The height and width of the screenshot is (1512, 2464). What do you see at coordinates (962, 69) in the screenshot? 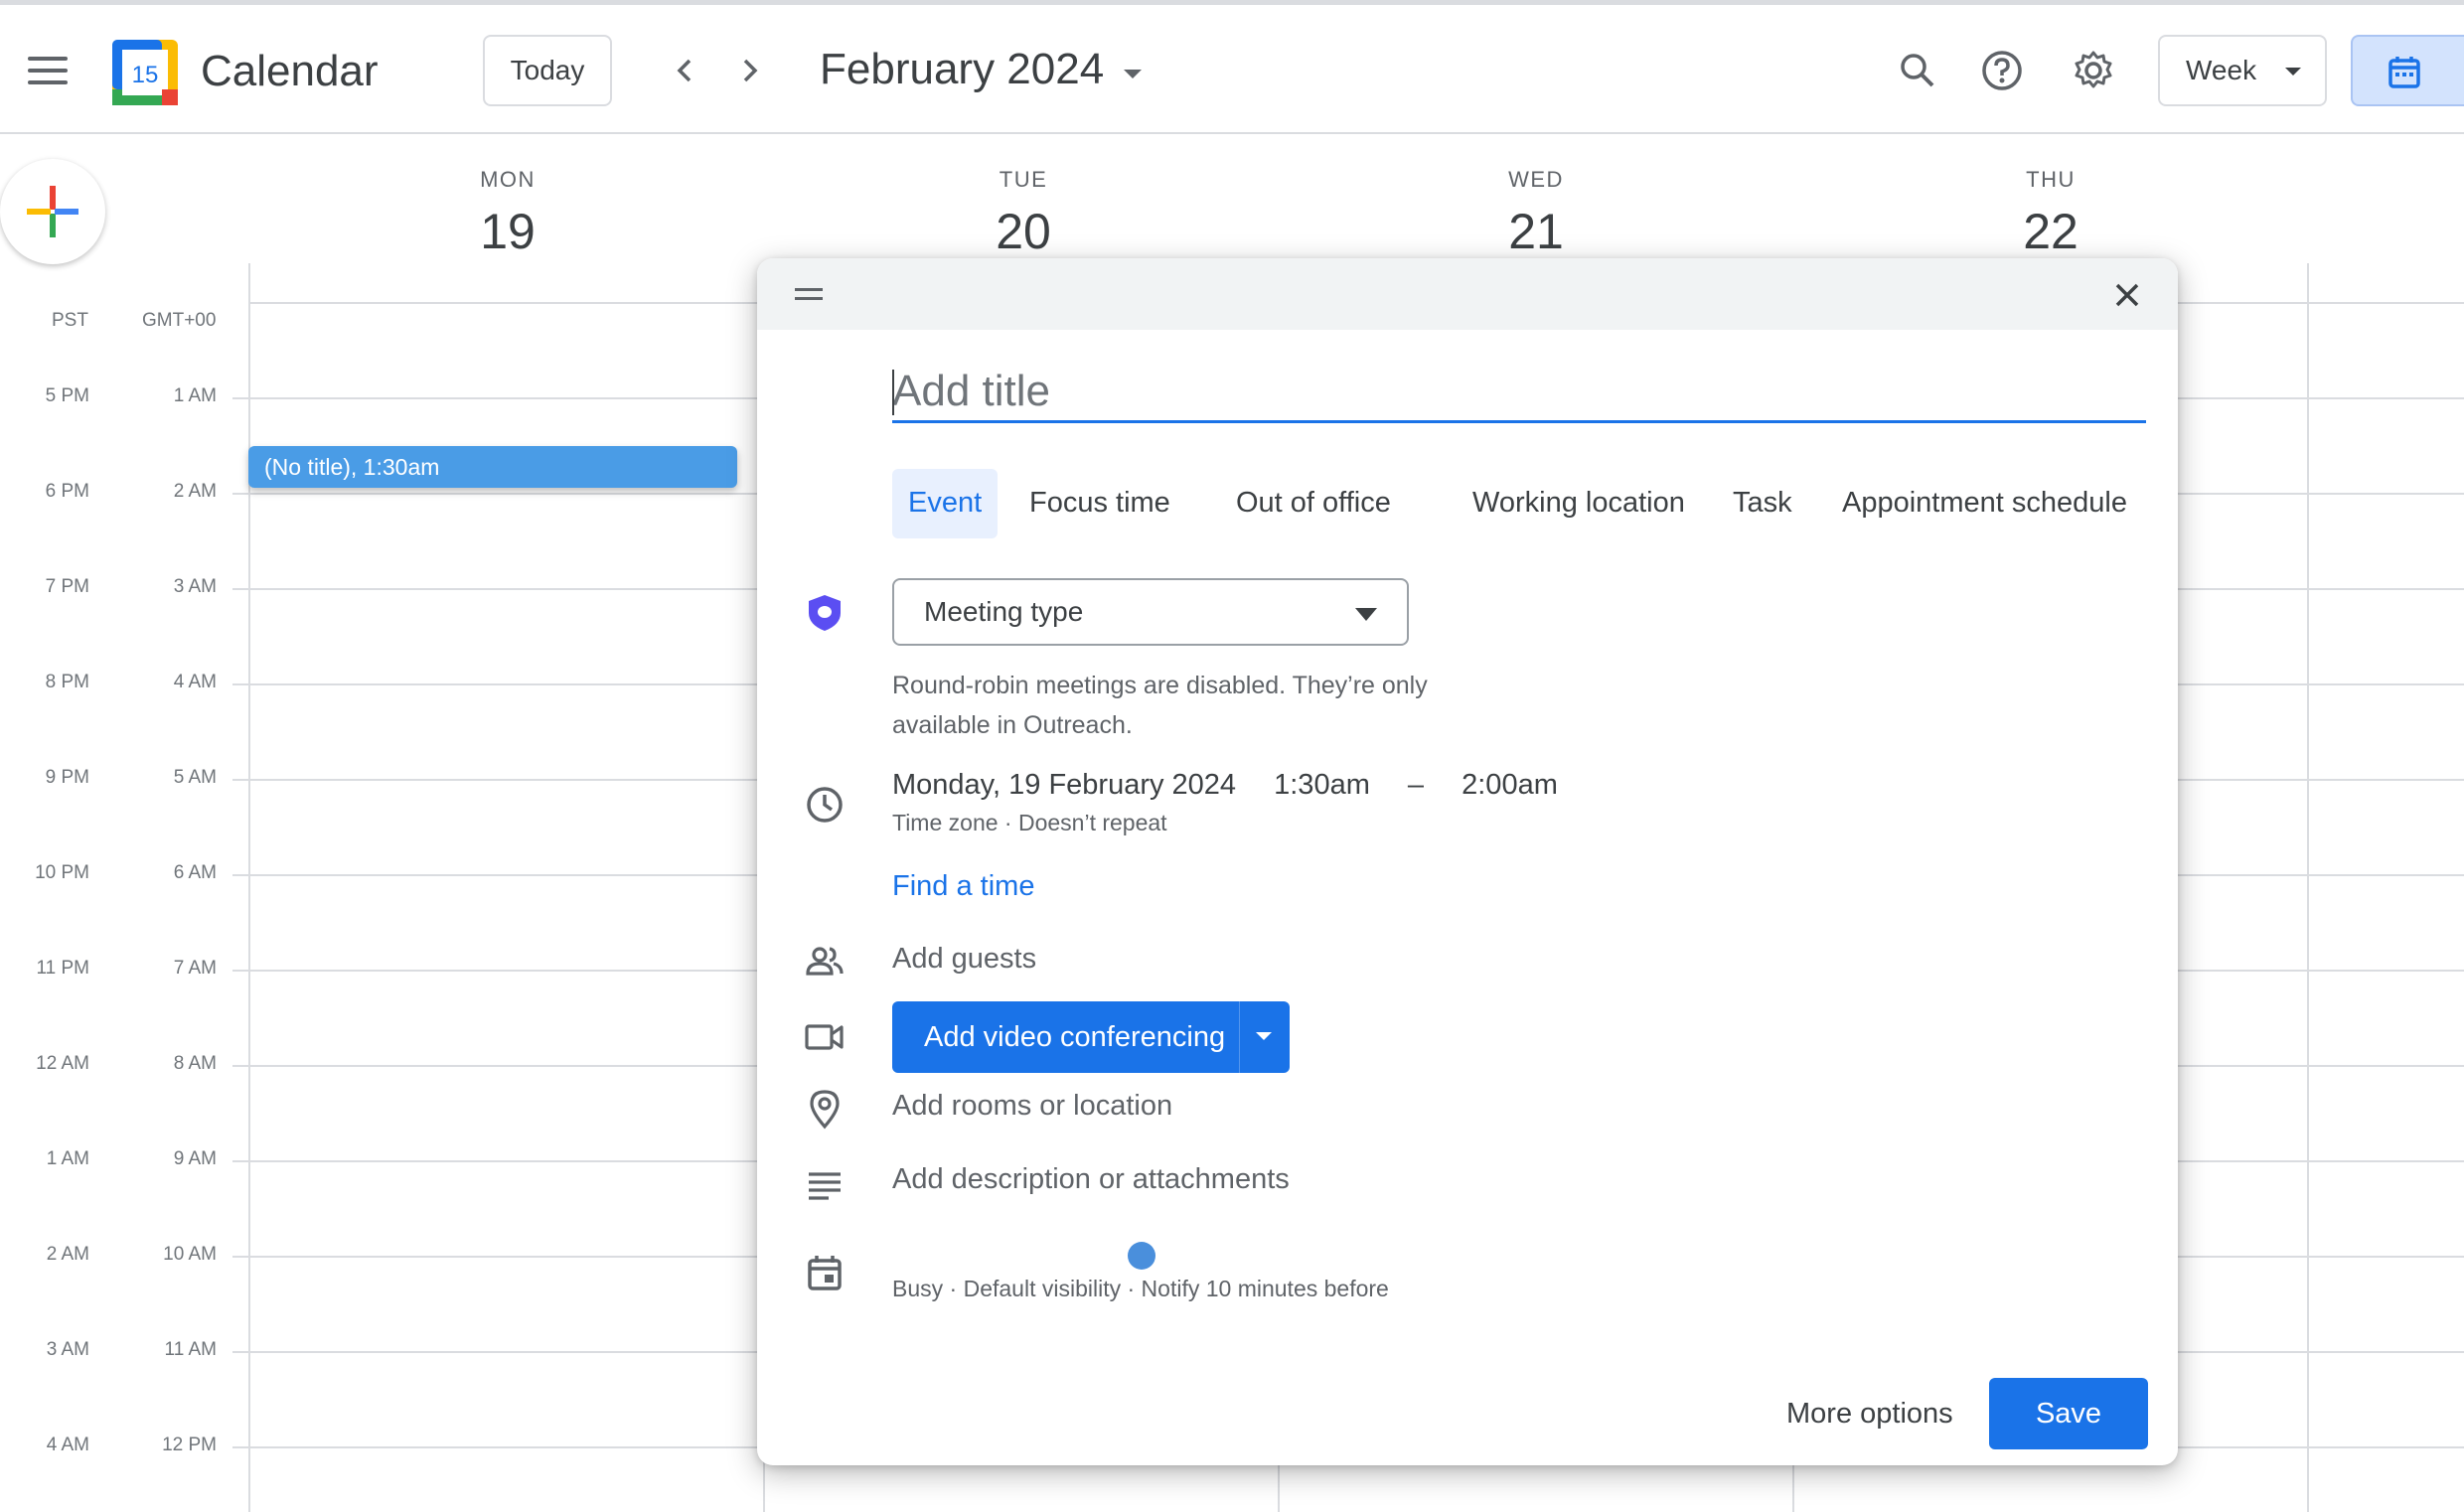
I see `month-title: February 2024` at bounding box center [962, 69].